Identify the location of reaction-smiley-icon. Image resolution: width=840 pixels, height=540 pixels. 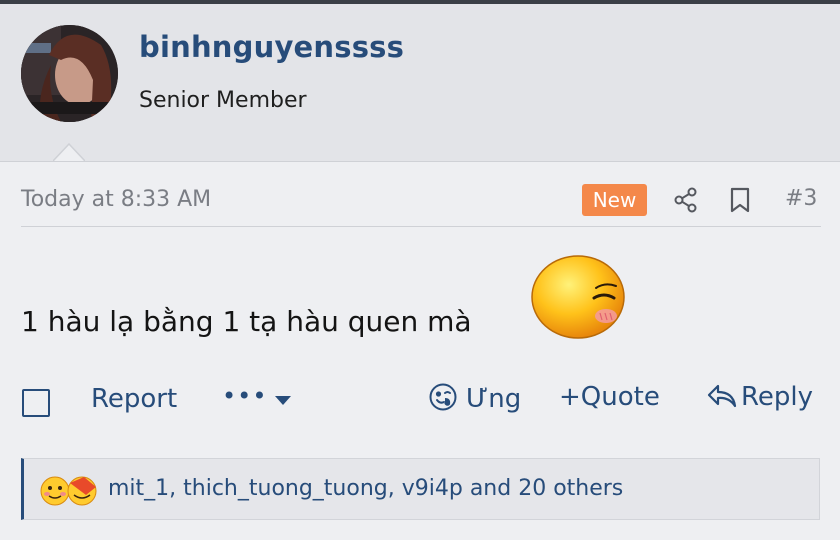
(443, 397).